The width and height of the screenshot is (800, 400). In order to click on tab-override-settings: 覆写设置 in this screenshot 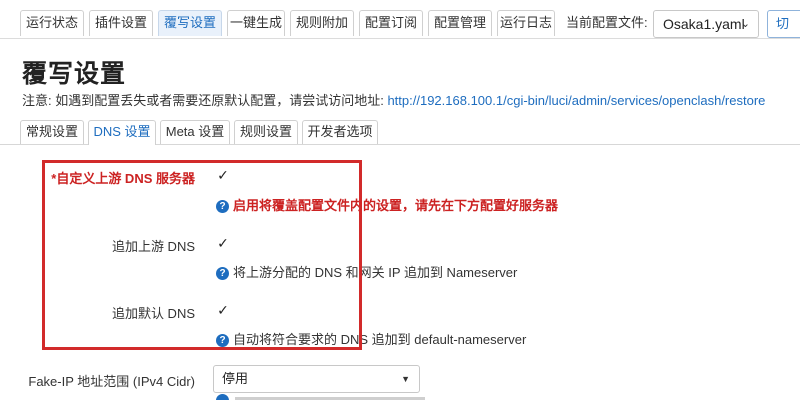, I will do `click(190, 23)`.